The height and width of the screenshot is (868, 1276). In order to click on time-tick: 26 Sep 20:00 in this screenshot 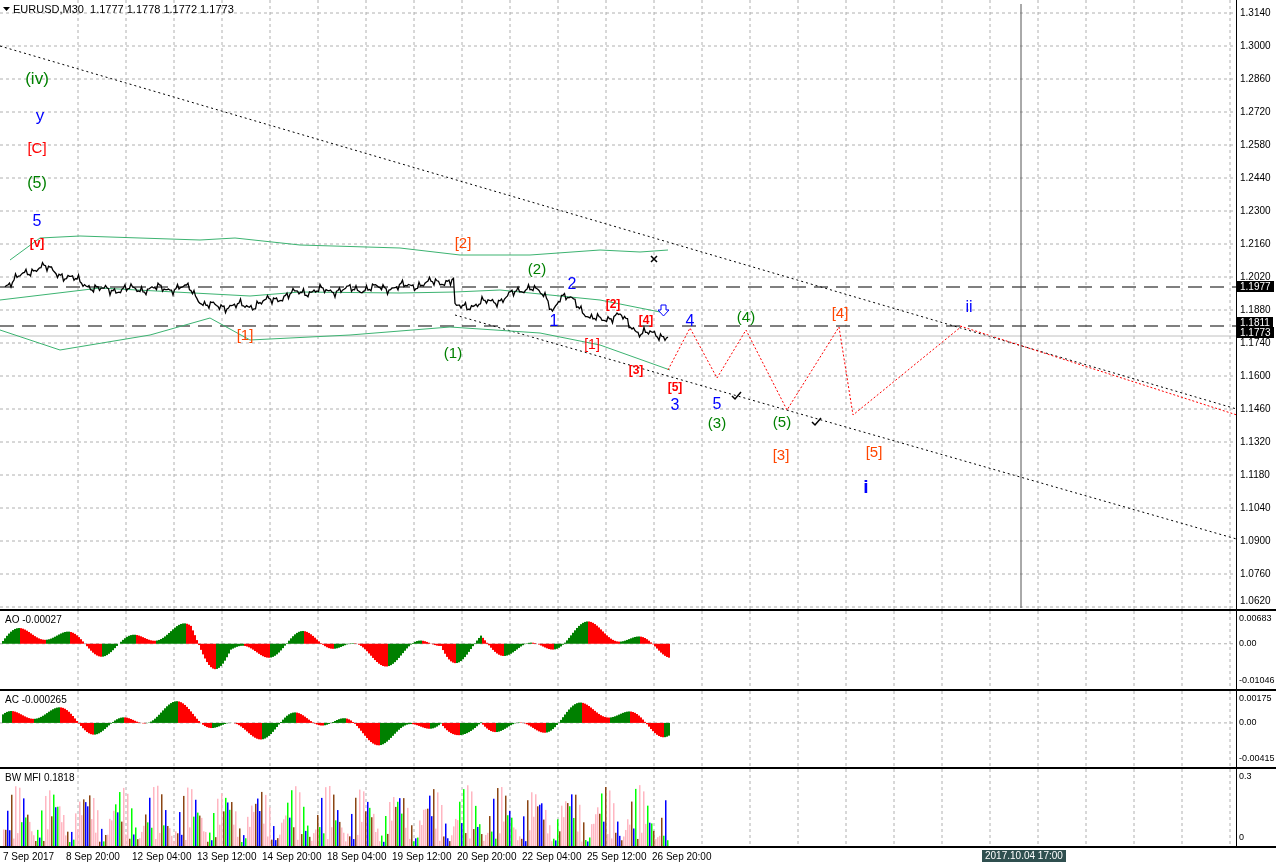, I will do `click(682, 857)`.